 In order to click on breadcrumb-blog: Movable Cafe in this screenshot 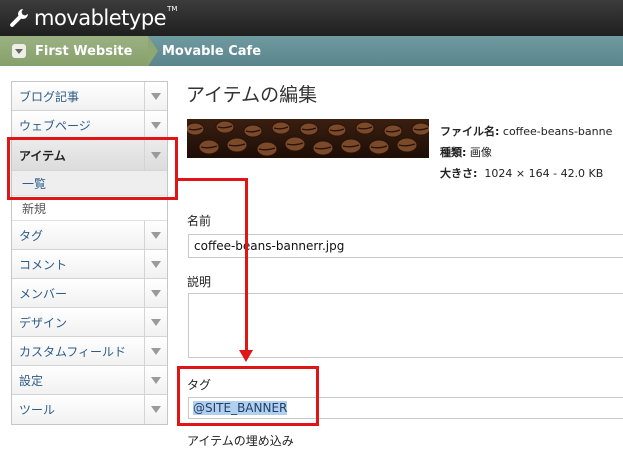, I will do `click(211, 51)`.